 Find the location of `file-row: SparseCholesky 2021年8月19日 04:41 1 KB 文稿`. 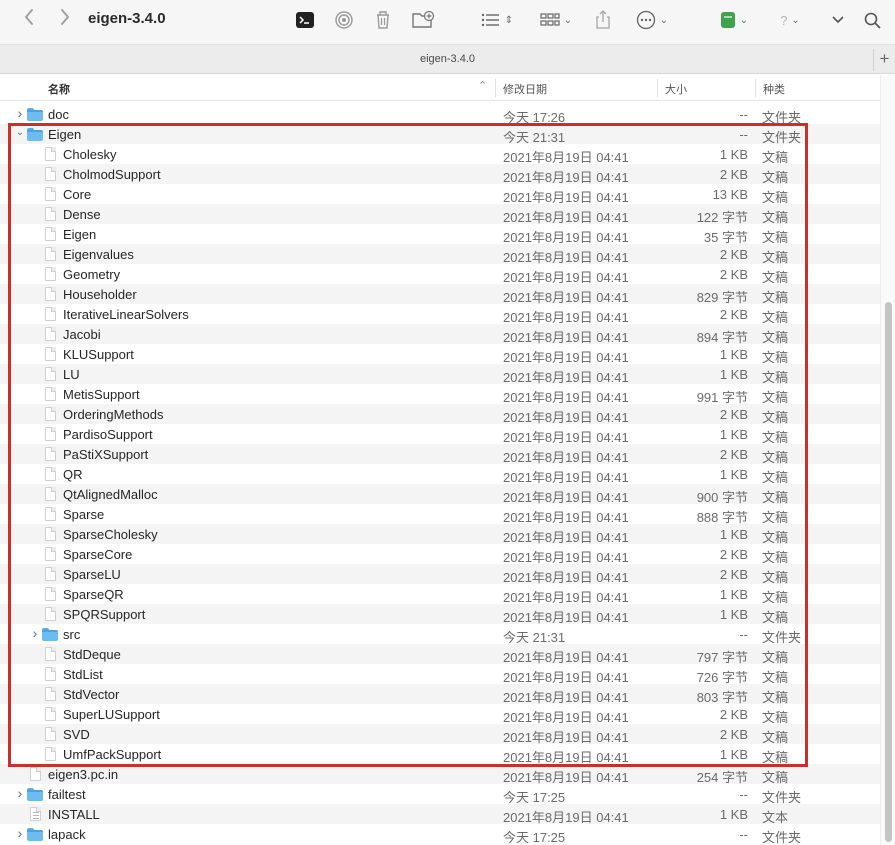

file-row: SparseCholesky 2021年8月19日 04:41 1 KB 文稿 is located at coordinates (440, 534).